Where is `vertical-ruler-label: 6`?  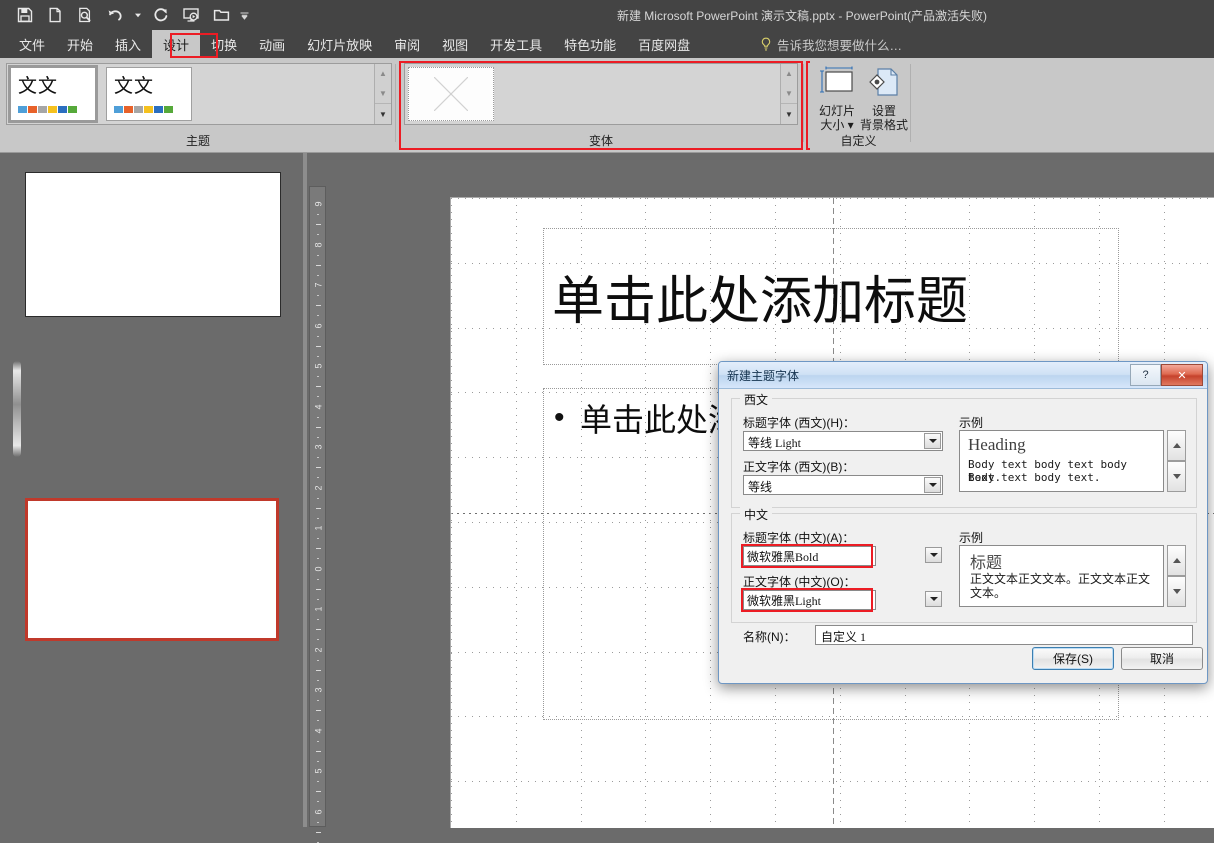
vertical-ruler-label: 6 is located at coordinates (318, 812).